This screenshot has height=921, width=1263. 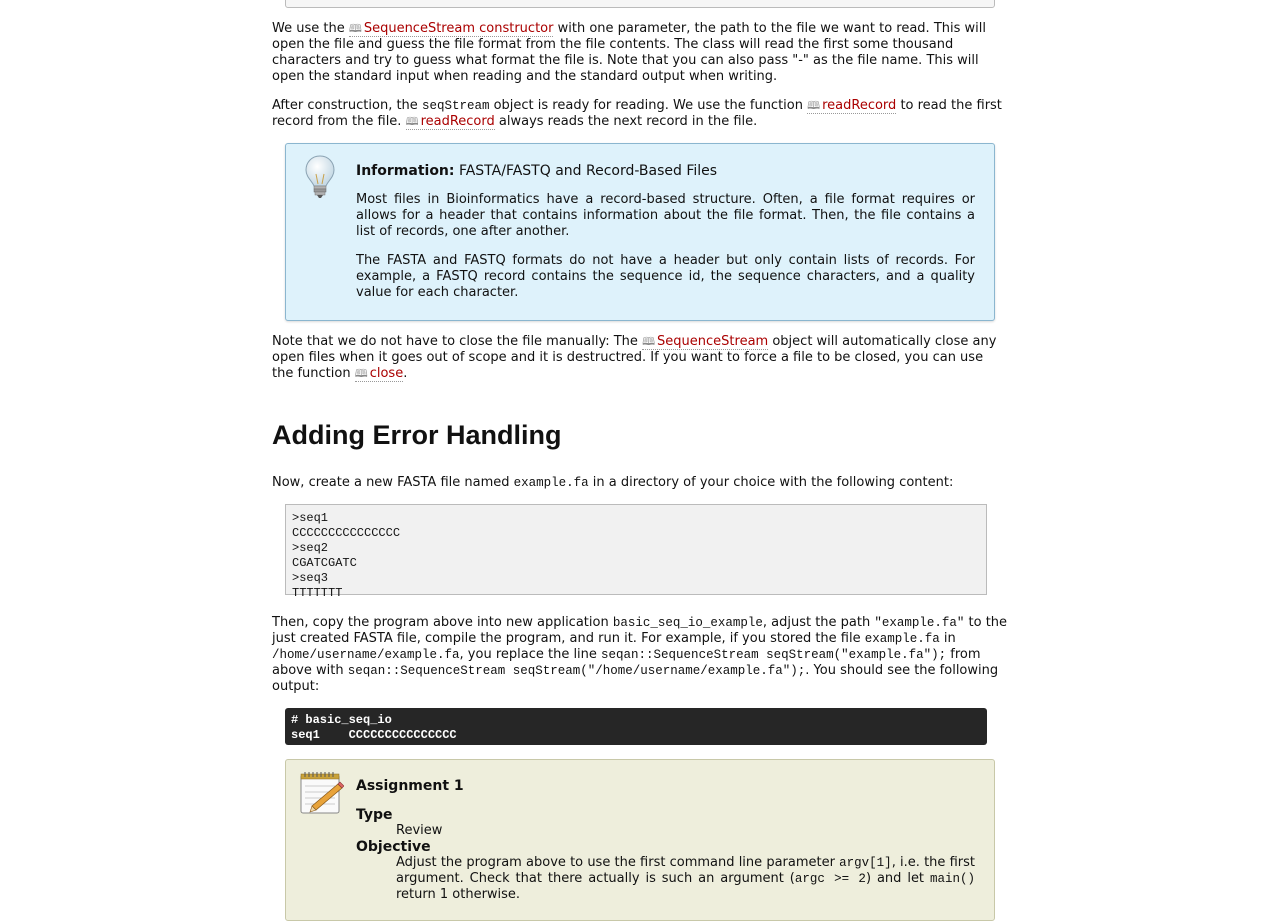 What do you see at coordinates (947, 638) in the screenshot?
I see `text: in` at bounding box center [947, 638].